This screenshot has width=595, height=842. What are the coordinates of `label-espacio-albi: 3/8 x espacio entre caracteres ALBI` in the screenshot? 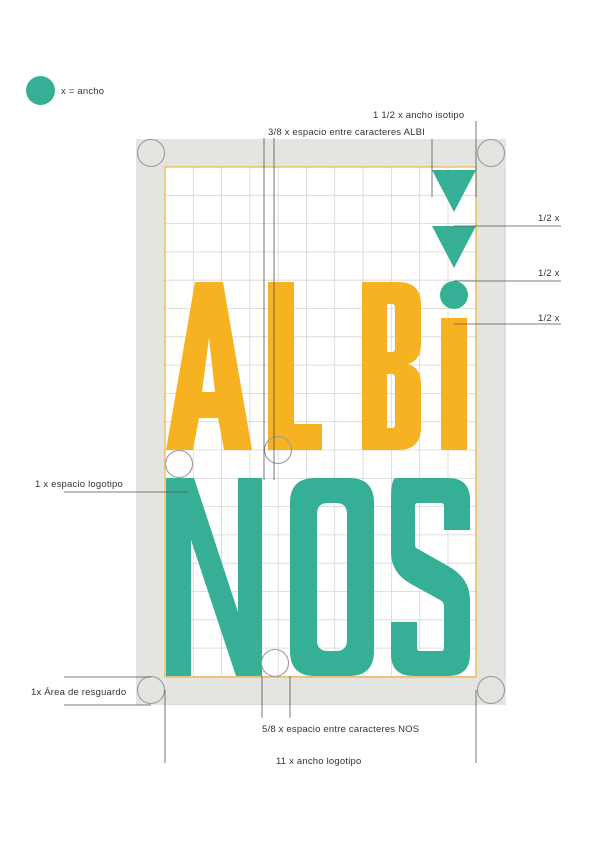 It's located at (346, 132).